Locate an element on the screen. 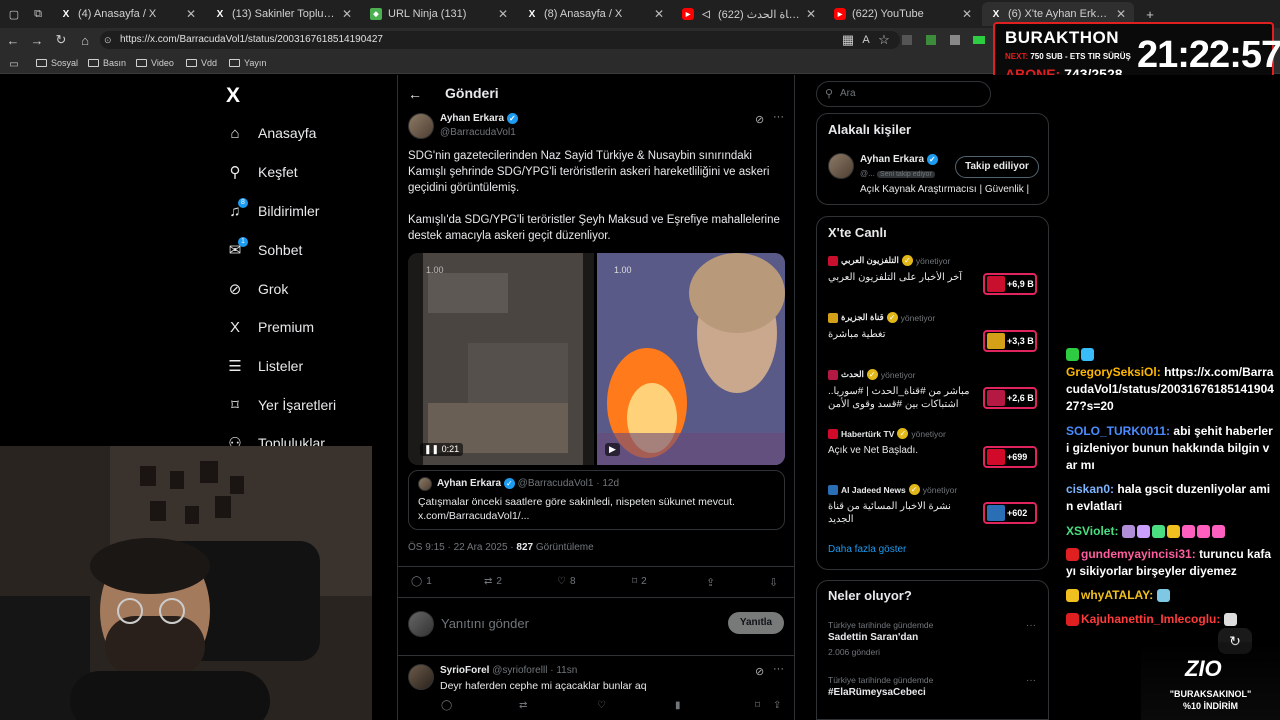 The image size is (1280, 720). listener-count-pill: +3,3 B is located at coordinates (1010, 341).